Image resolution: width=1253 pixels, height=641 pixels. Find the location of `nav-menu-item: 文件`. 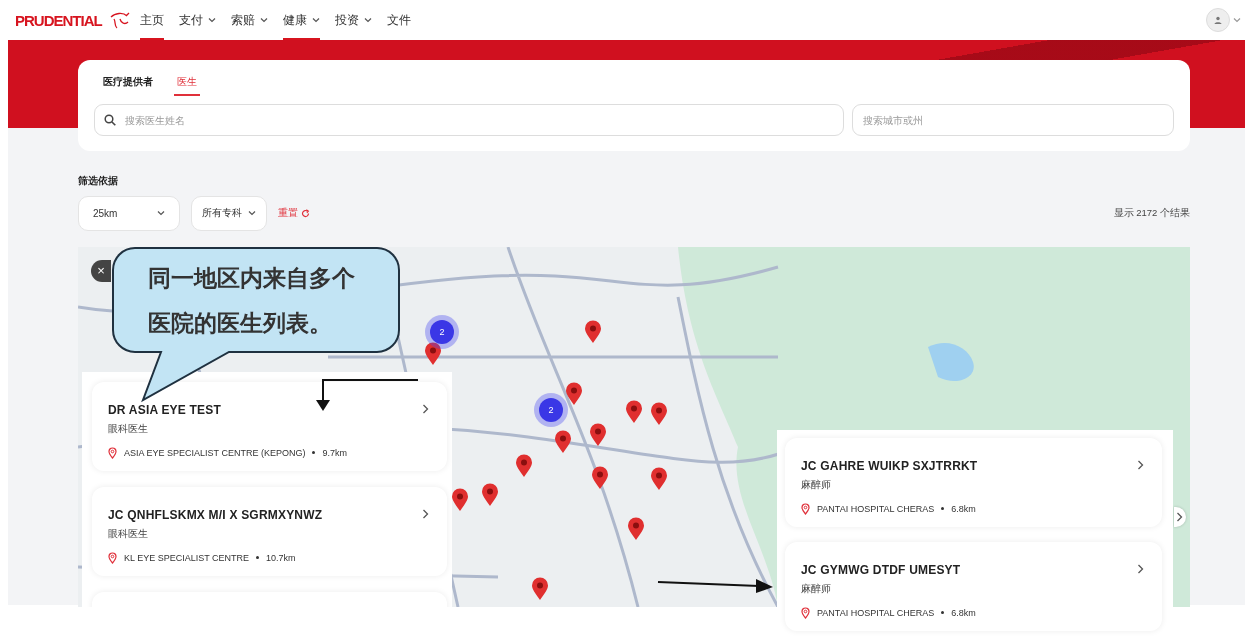

nav-menu-item: 文件 is located at coordinates (398, 20).